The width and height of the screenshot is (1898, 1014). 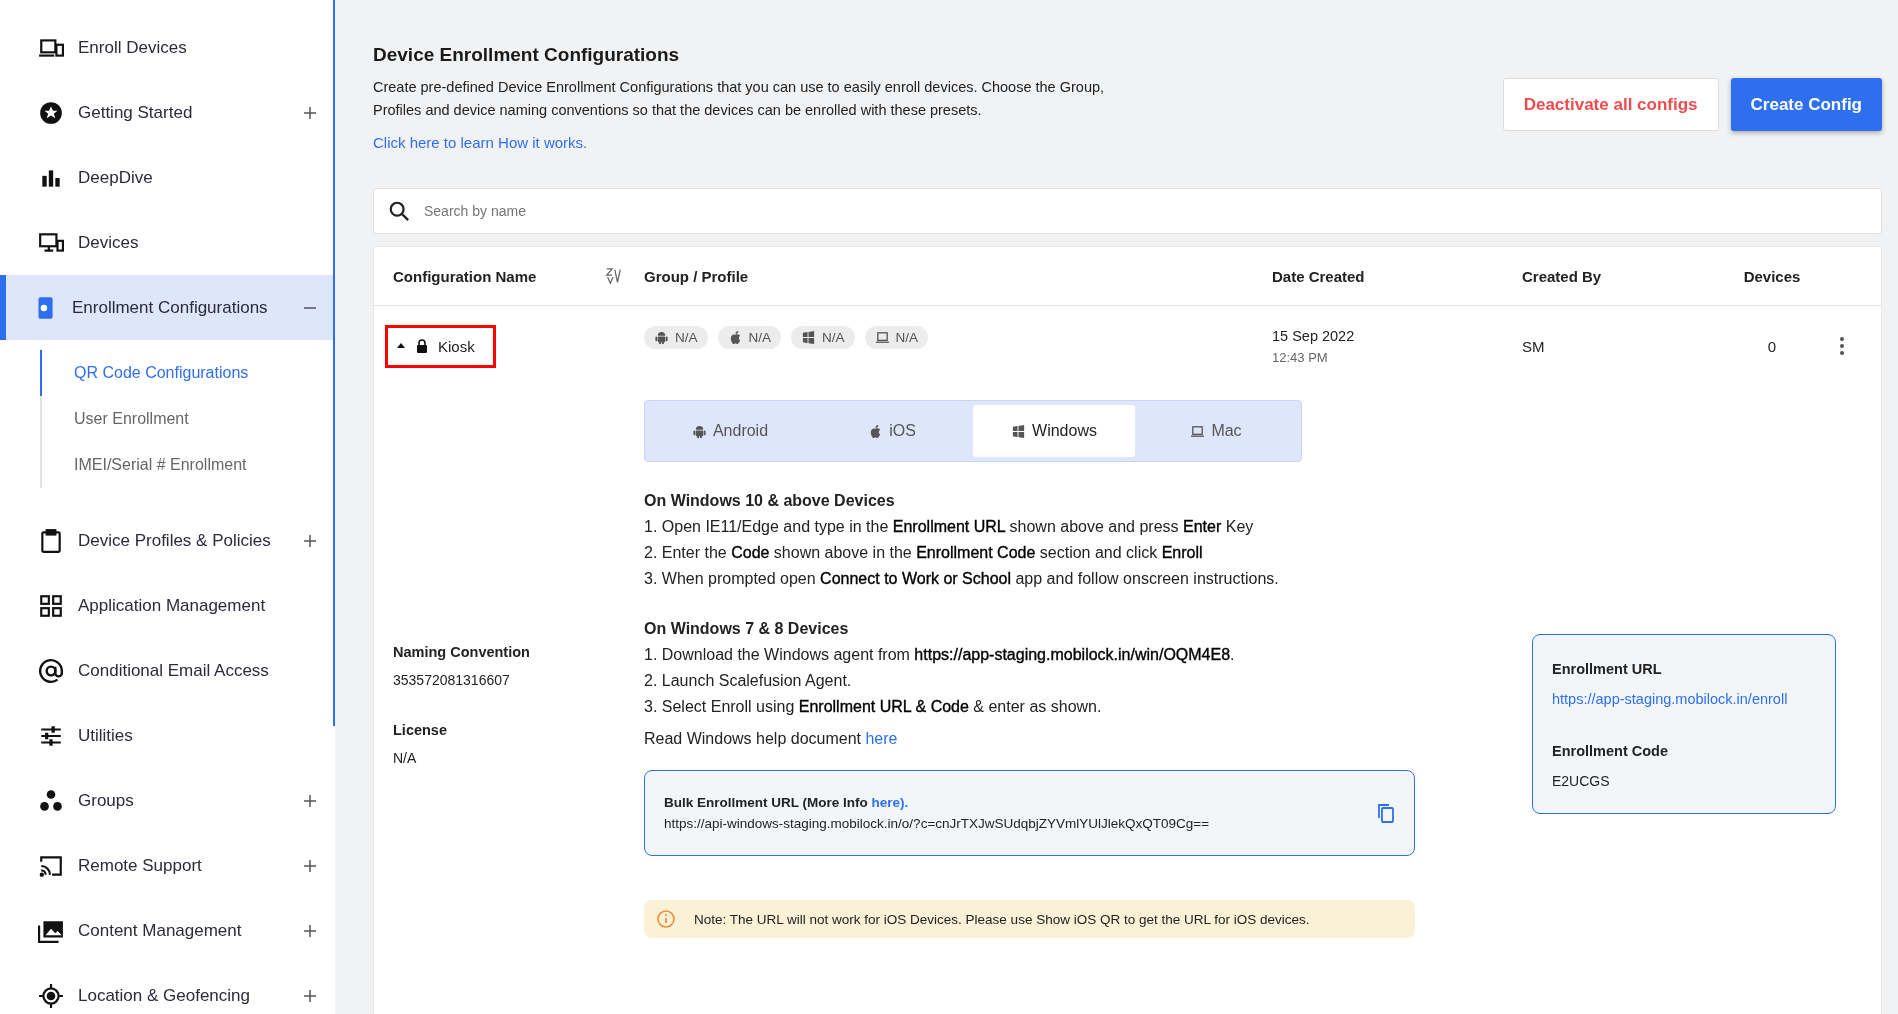 What do you see at coordinates (1300, 357) in the screenshot?
I see `time-created: 12:43 PM` at bounding box center [1300, 357].